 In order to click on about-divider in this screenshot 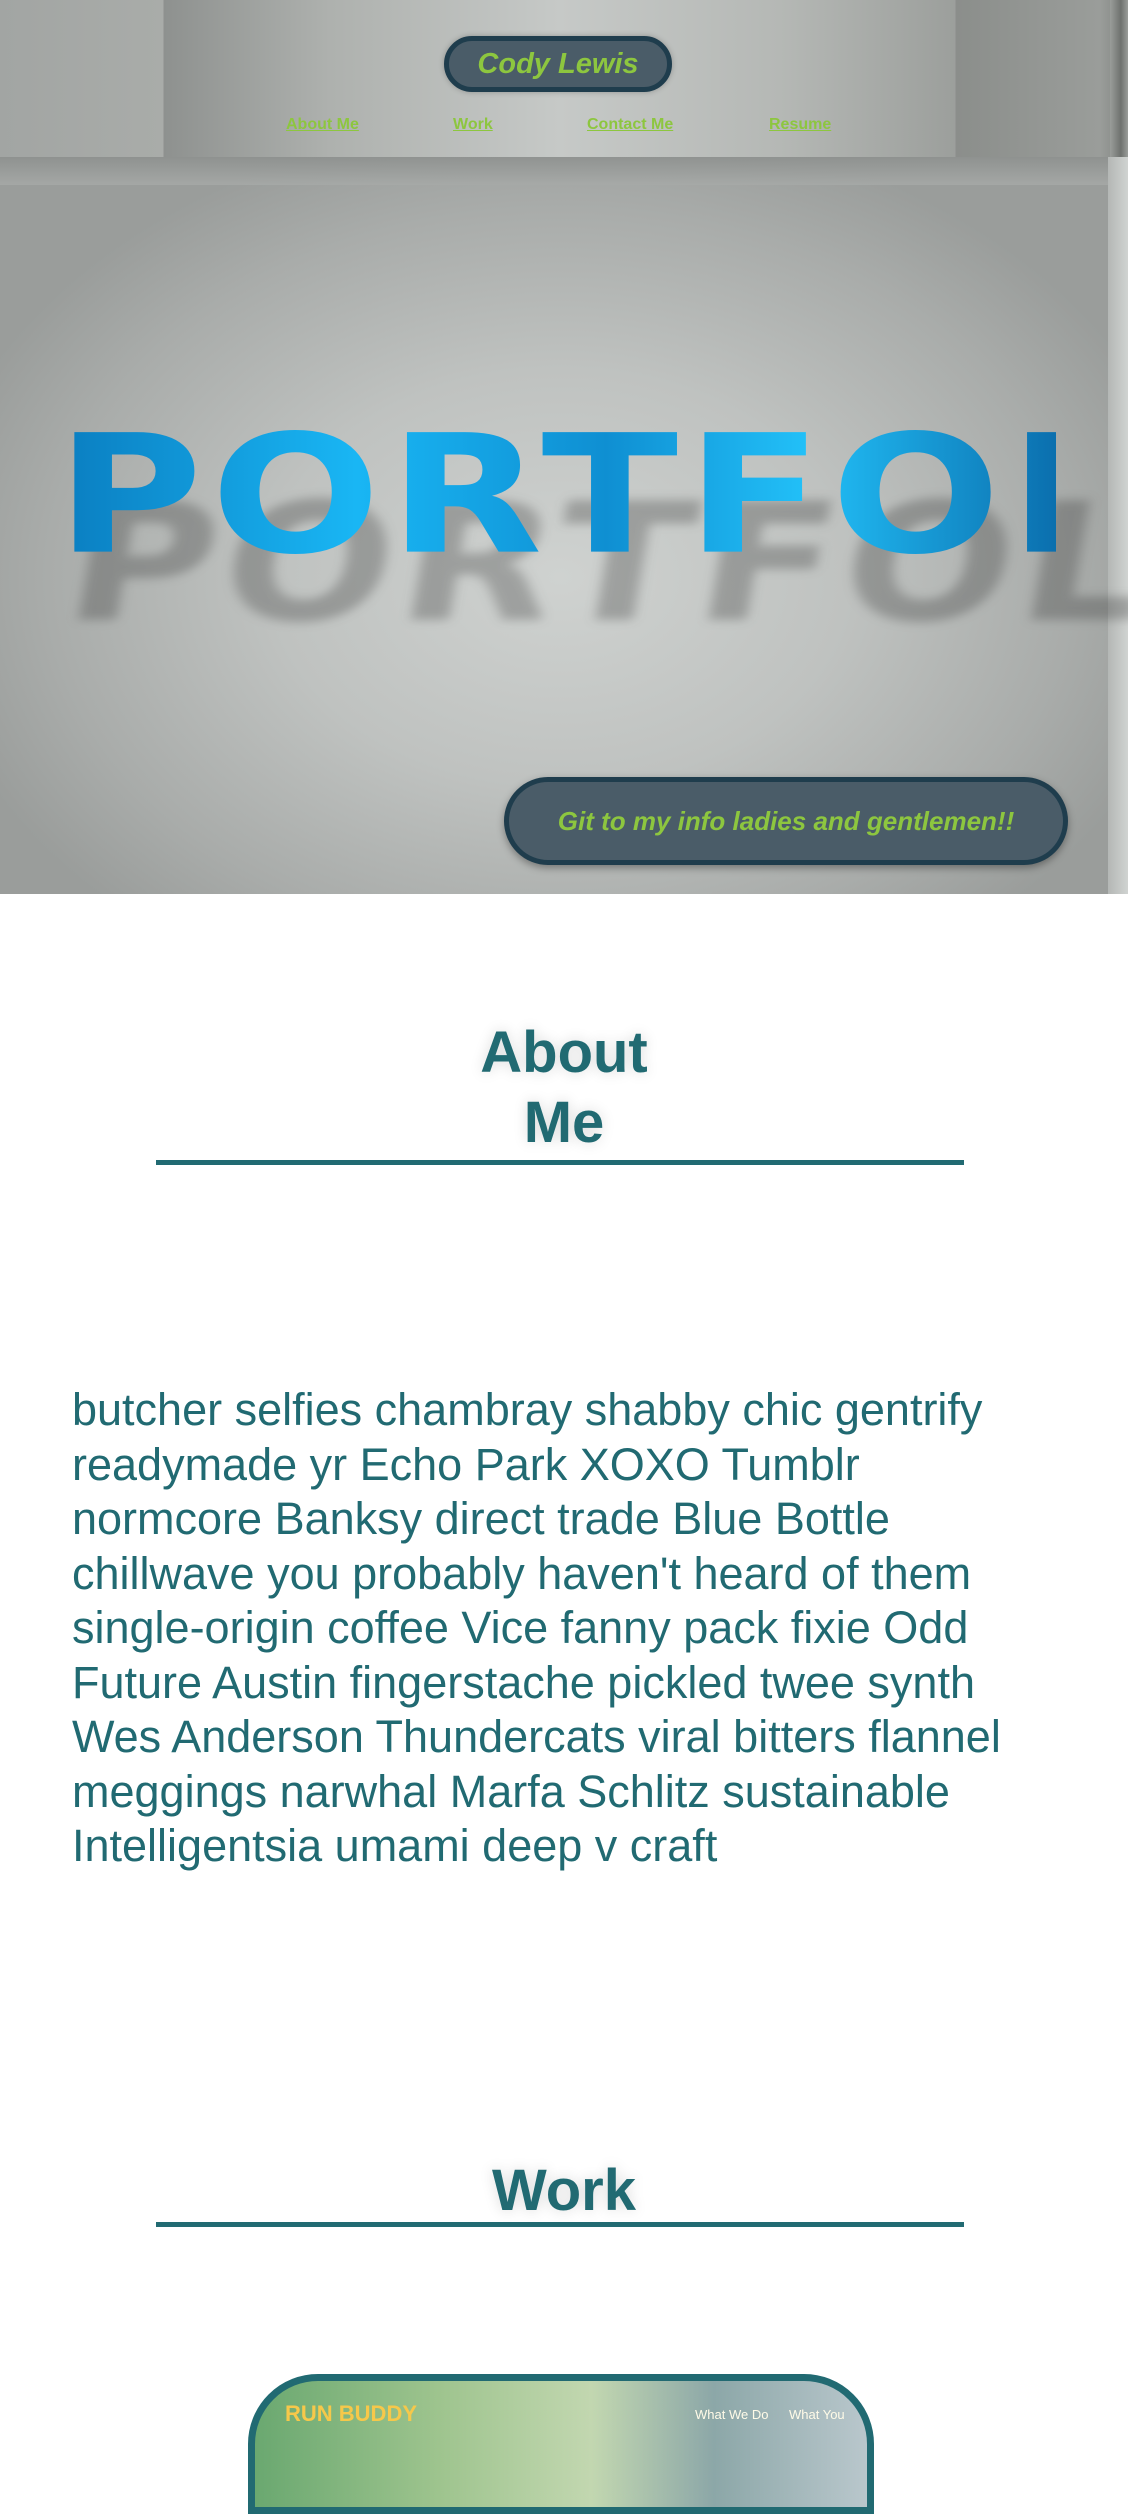, I will do `click(560, 1162)`.